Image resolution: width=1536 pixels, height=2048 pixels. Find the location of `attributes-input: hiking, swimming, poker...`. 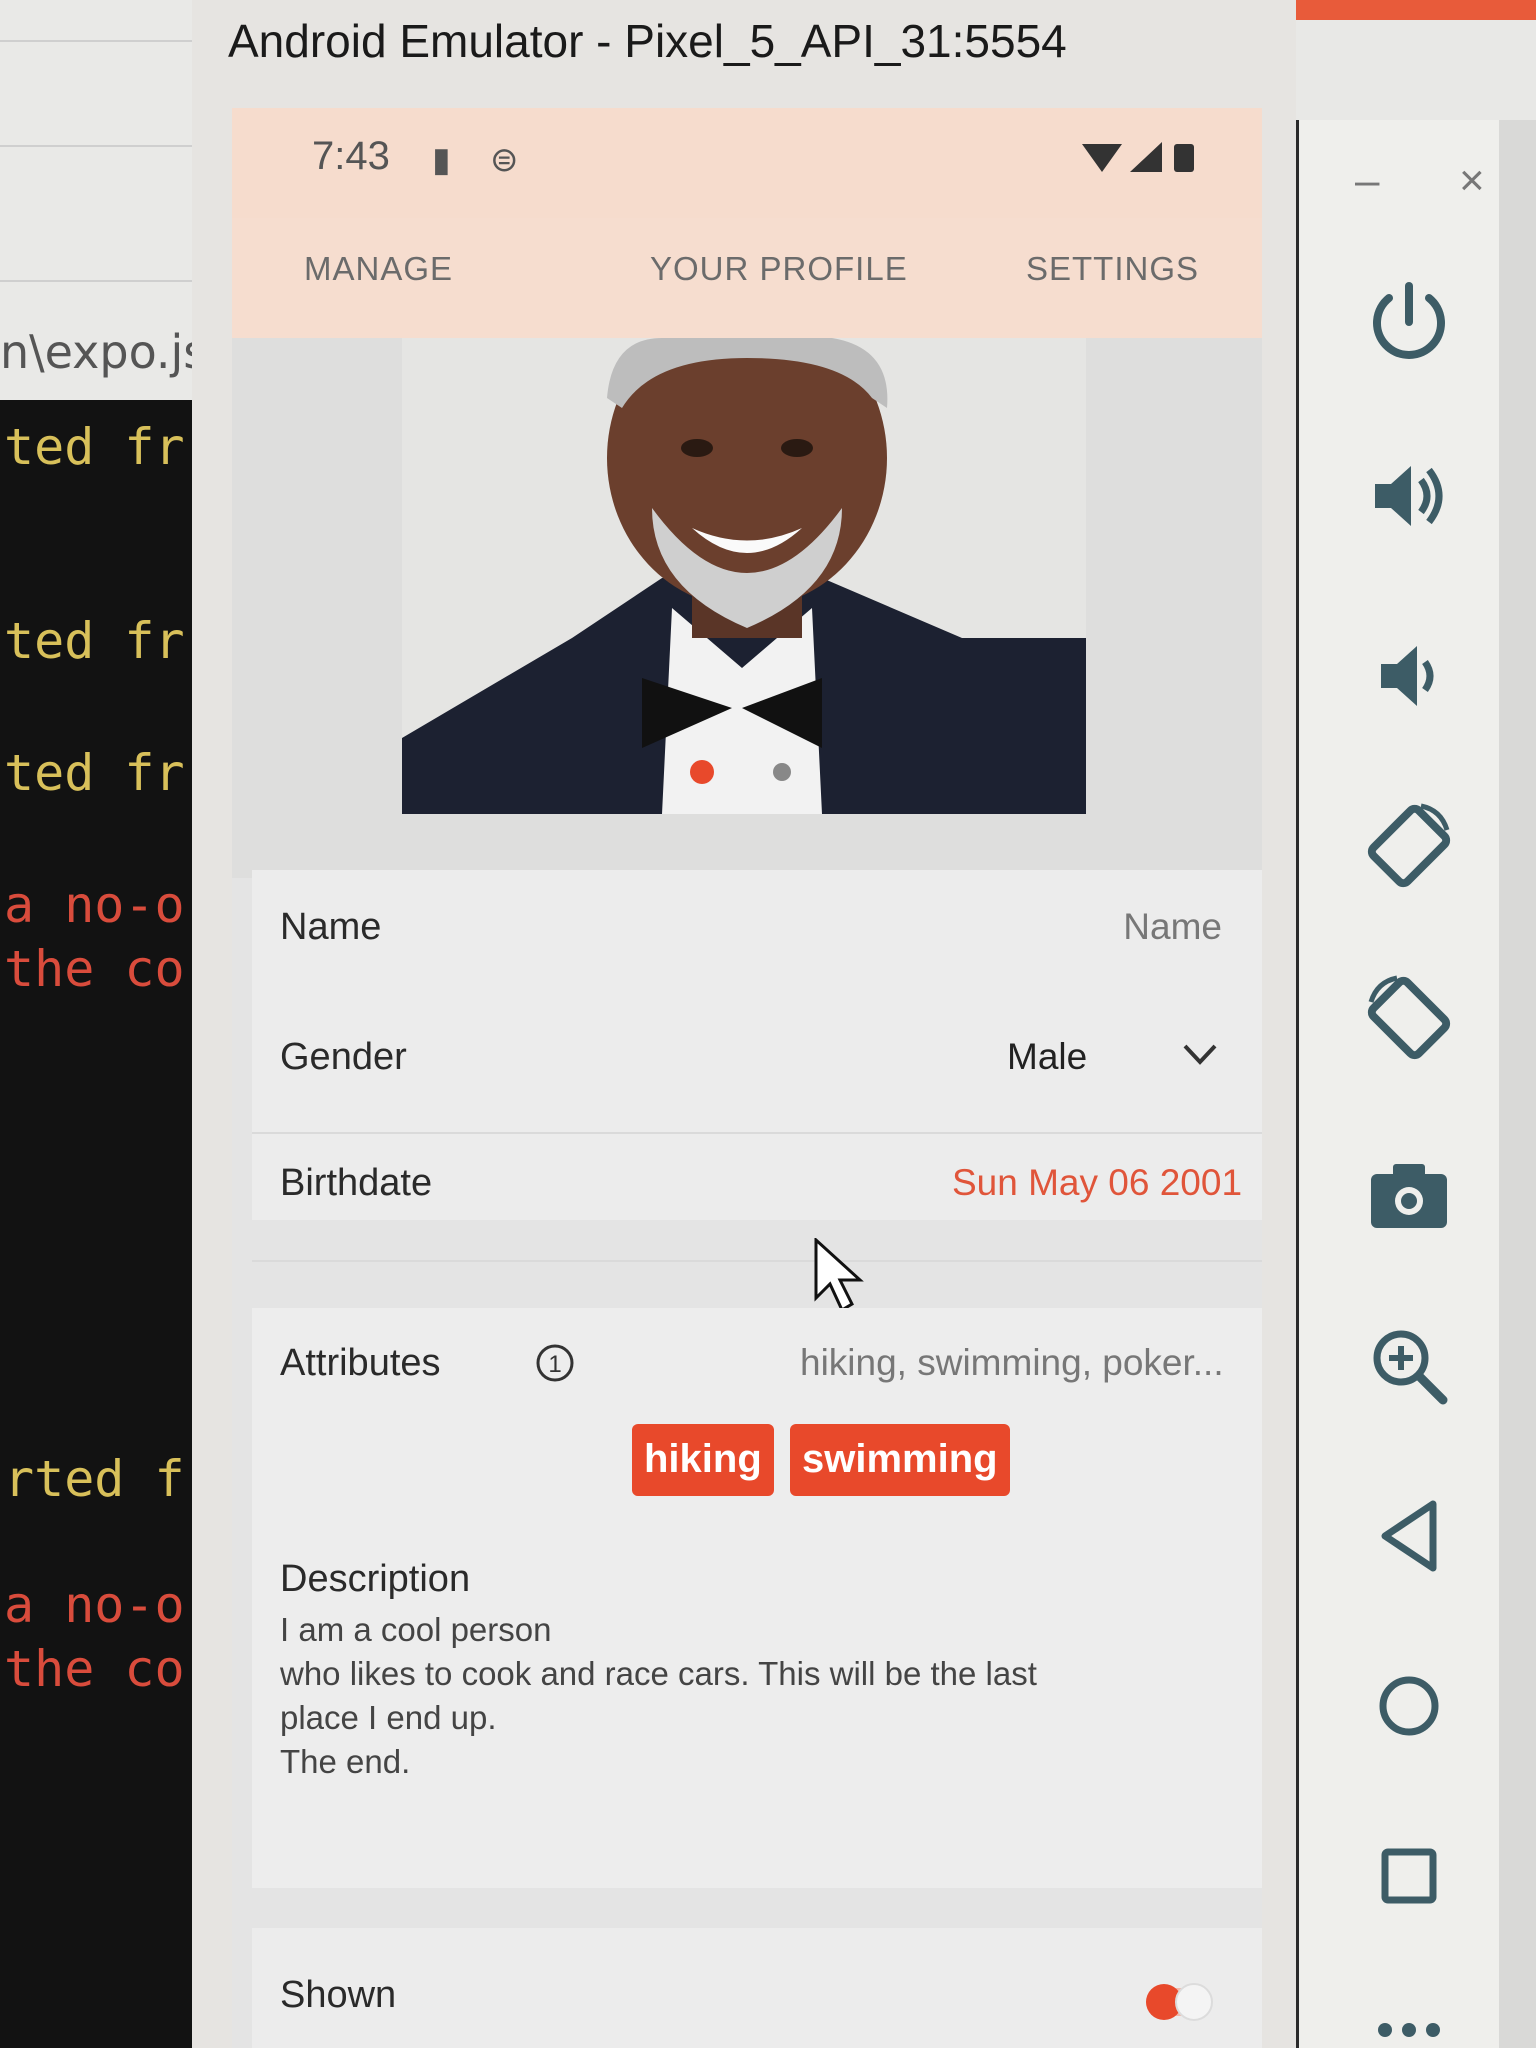

attributes-input: hiking, swimming, poker... is located at coordinates (1012, 1363).